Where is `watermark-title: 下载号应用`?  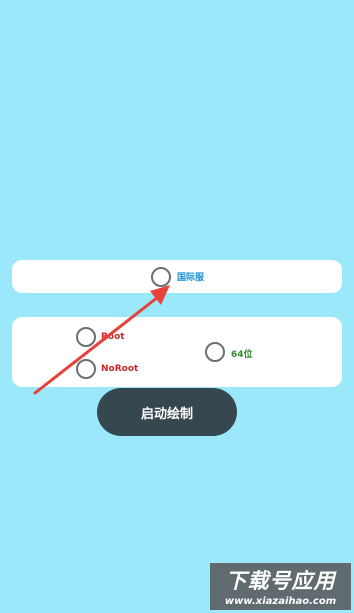 watermark-title: 下载号应用 is located at coordinates (280, 581).